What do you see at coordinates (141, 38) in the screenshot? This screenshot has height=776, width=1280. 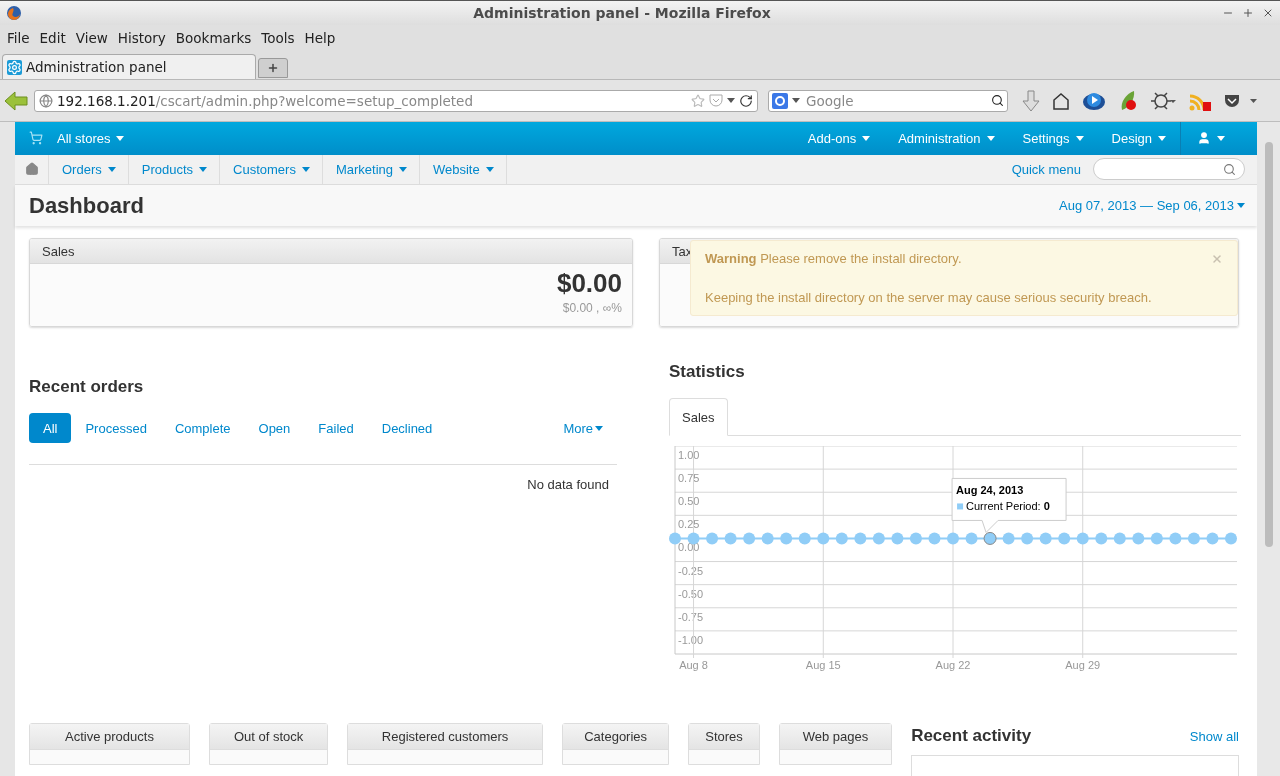 I see `menu-item: History` at bounding box center [141, 38].